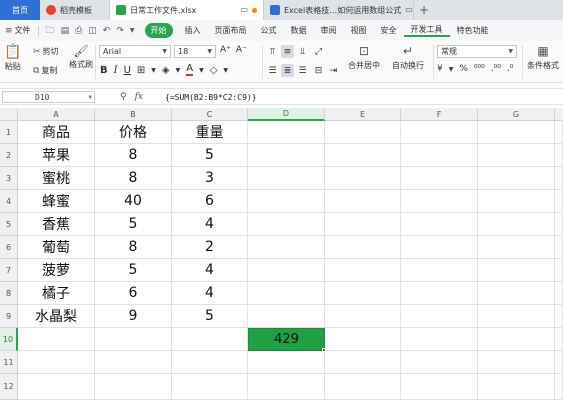  What do you see at coordinates (225, 50) in the screenshot?
I see `increase-font-icon: A⁺` at bounding box center [225, 50].